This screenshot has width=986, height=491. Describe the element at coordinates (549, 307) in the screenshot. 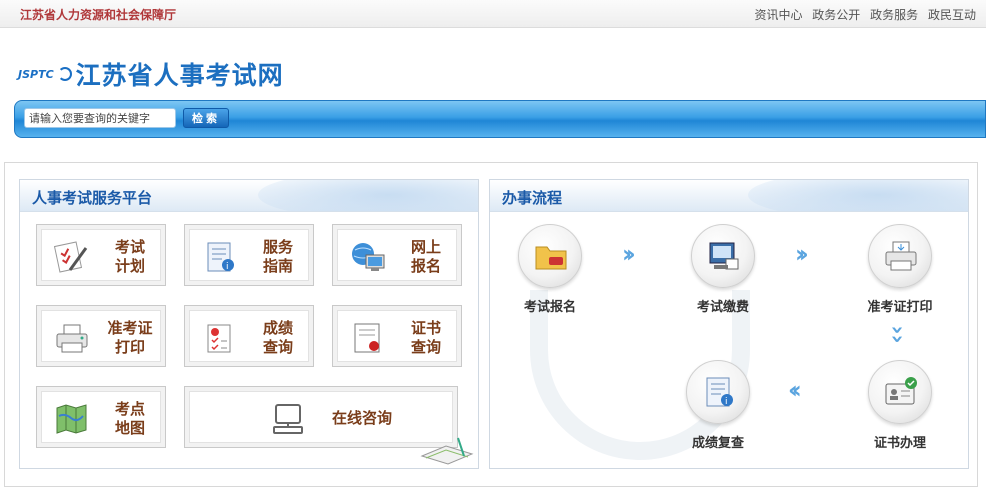

I see `step-label: 考试报名` at that location.